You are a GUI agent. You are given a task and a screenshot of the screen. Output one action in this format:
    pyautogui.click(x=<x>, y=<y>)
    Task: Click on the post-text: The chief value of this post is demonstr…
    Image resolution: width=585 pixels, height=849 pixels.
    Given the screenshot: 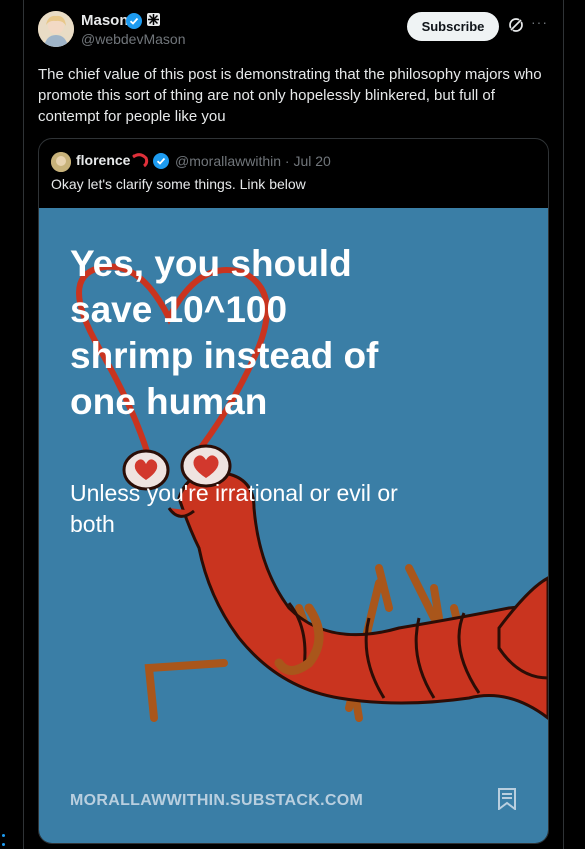 What is the action you would take?
    pyautogui.click(x=290, y=95)
    